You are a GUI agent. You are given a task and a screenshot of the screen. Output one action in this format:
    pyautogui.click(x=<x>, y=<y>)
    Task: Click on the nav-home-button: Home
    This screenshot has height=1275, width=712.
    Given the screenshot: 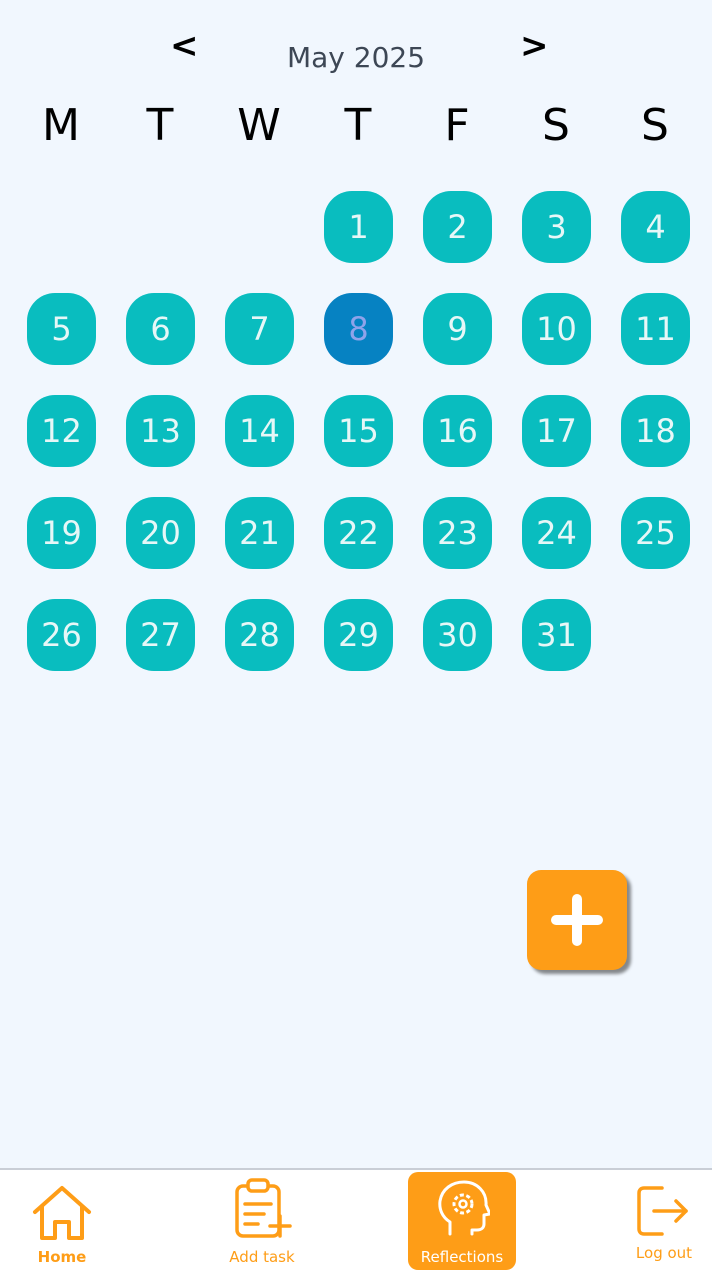 What is the action you would take?
    pyautogui.click(x=62, y=1221)
    